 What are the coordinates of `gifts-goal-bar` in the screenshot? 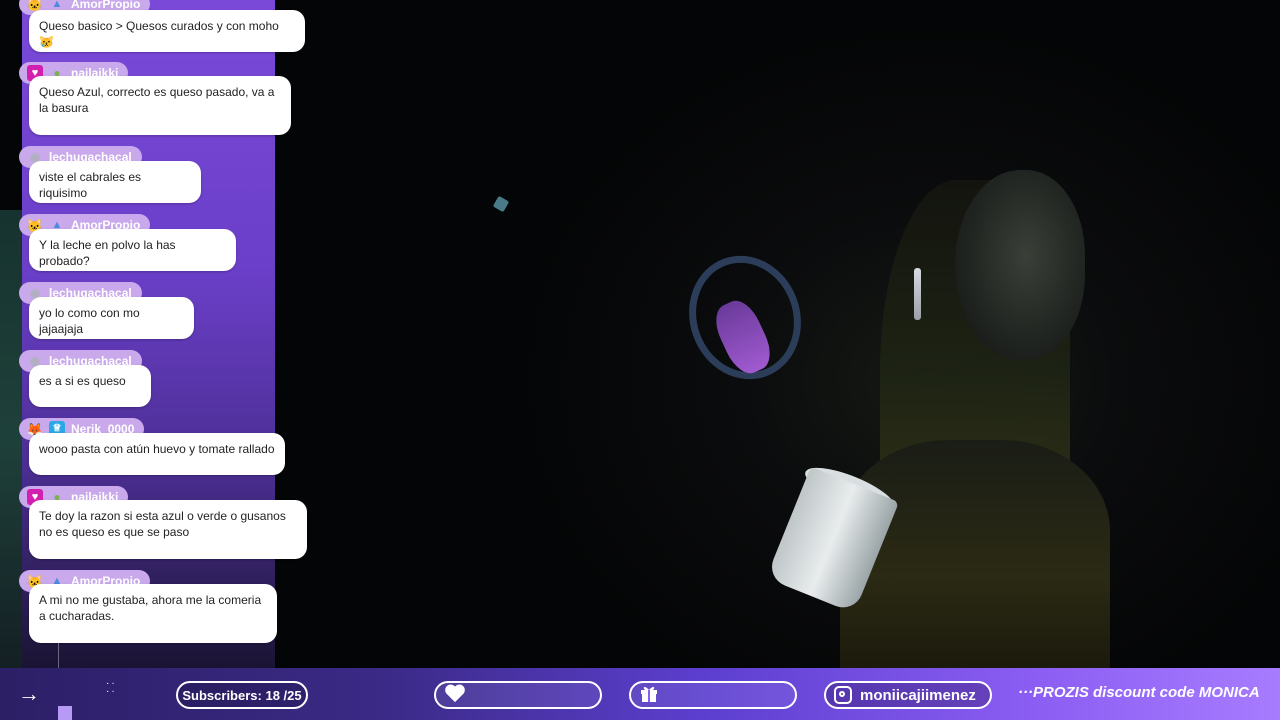 It's located at (713, 695).